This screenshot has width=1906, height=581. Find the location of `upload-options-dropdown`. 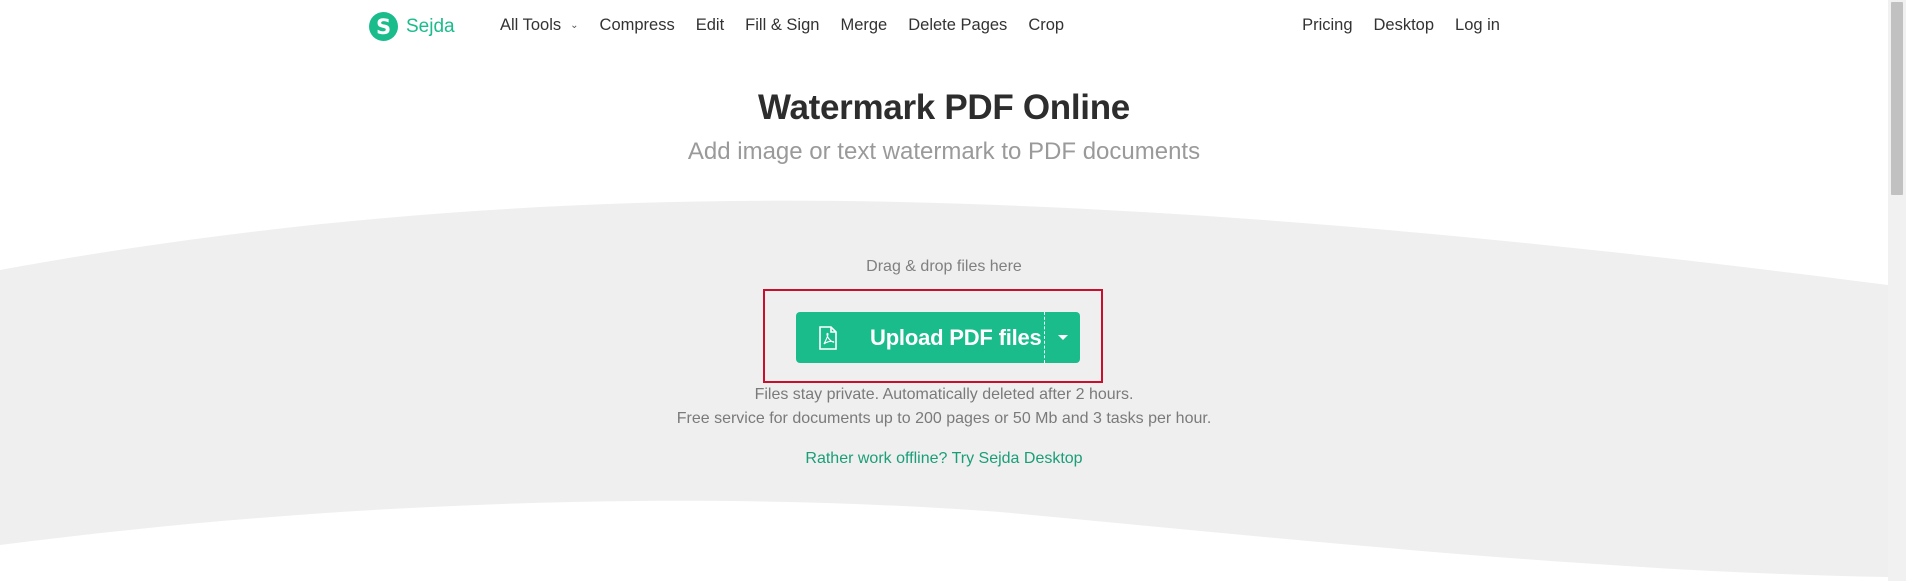

upload-options-dropdown is located at coordinates (1062, 337).